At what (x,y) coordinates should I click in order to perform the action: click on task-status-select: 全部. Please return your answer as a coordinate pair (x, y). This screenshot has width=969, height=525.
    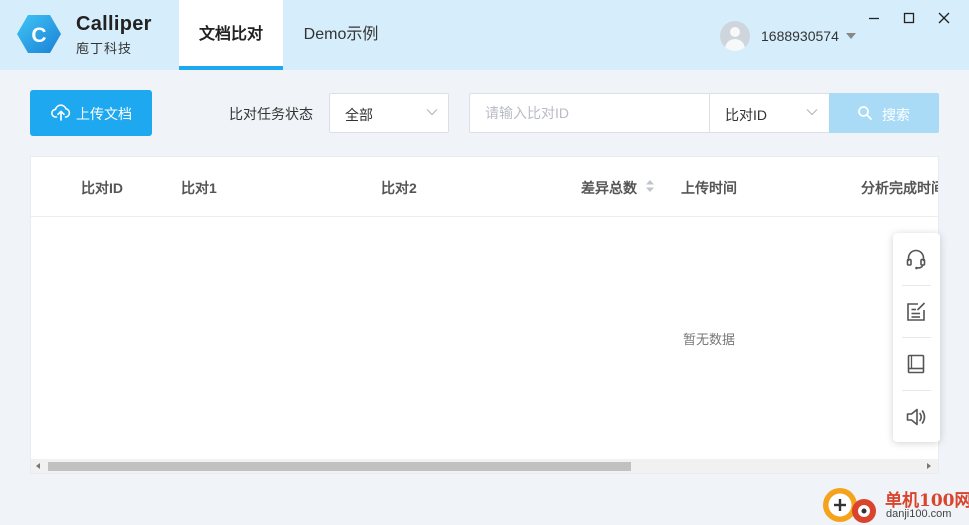
    Looking at the image, I should click on (389, 113).